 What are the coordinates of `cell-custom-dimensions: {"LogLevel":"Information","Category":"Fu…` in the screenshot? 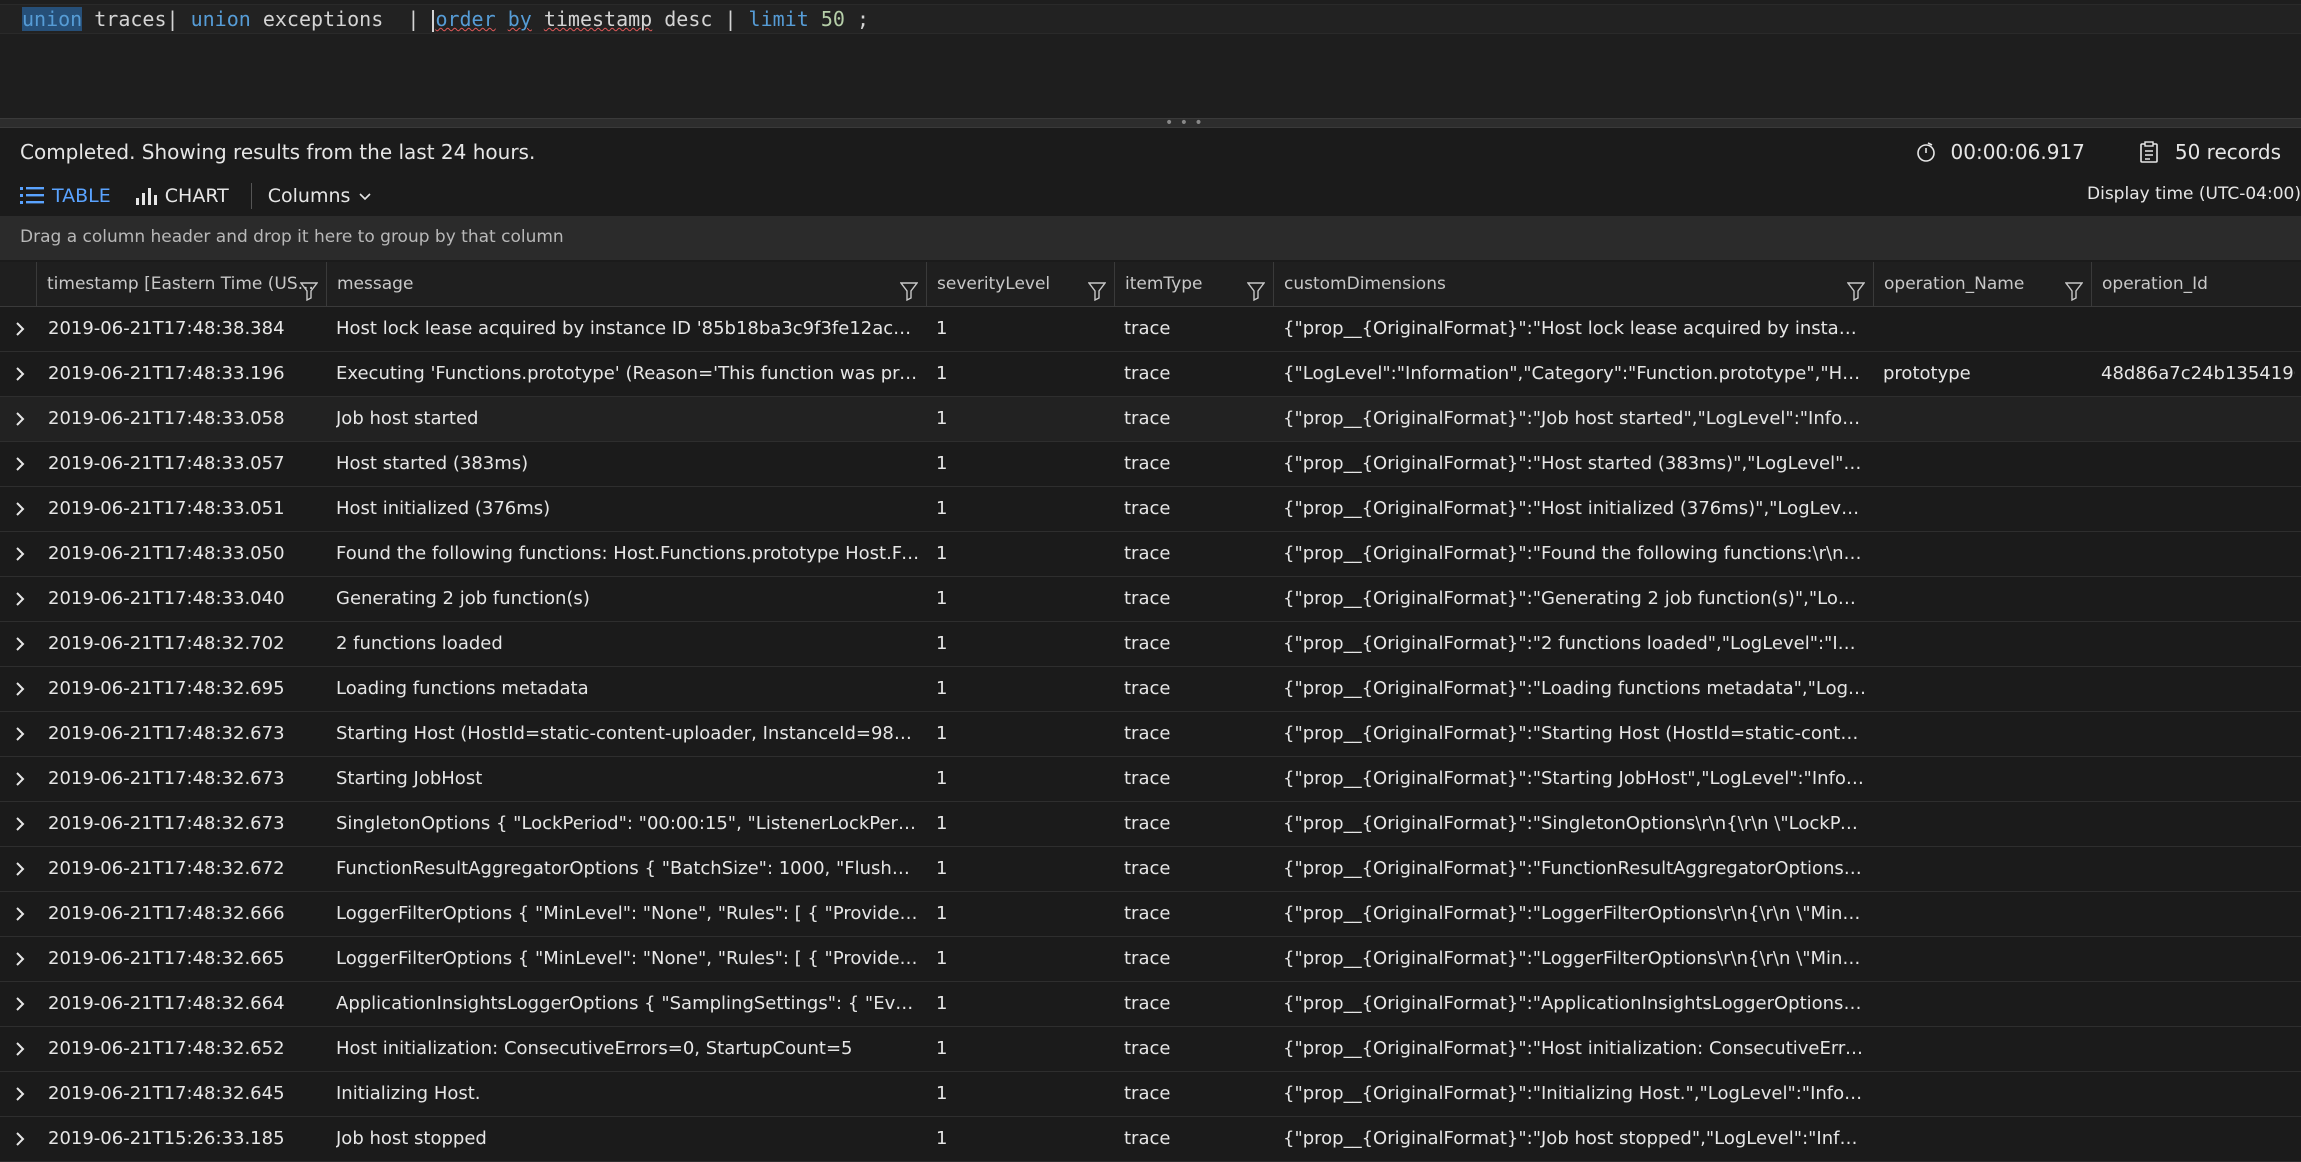 It's located at (1575, 373).